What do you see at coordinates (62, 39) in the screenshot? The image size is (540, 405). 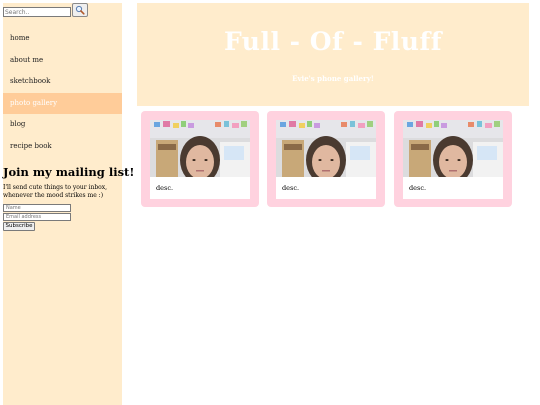 I see `nav-item-home: home` at bounding box center [62, 39].